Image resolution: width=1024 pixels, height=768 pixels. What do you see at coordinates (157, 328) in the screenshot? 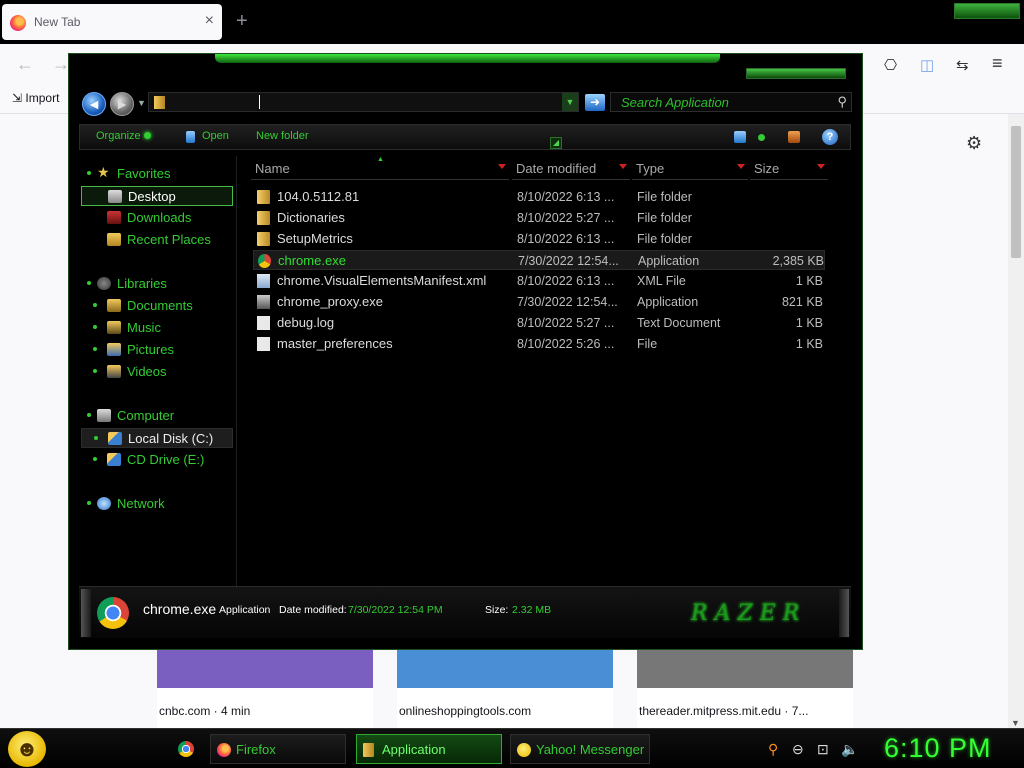
I see `nav-music: Music` at bounding box center [157, 328].